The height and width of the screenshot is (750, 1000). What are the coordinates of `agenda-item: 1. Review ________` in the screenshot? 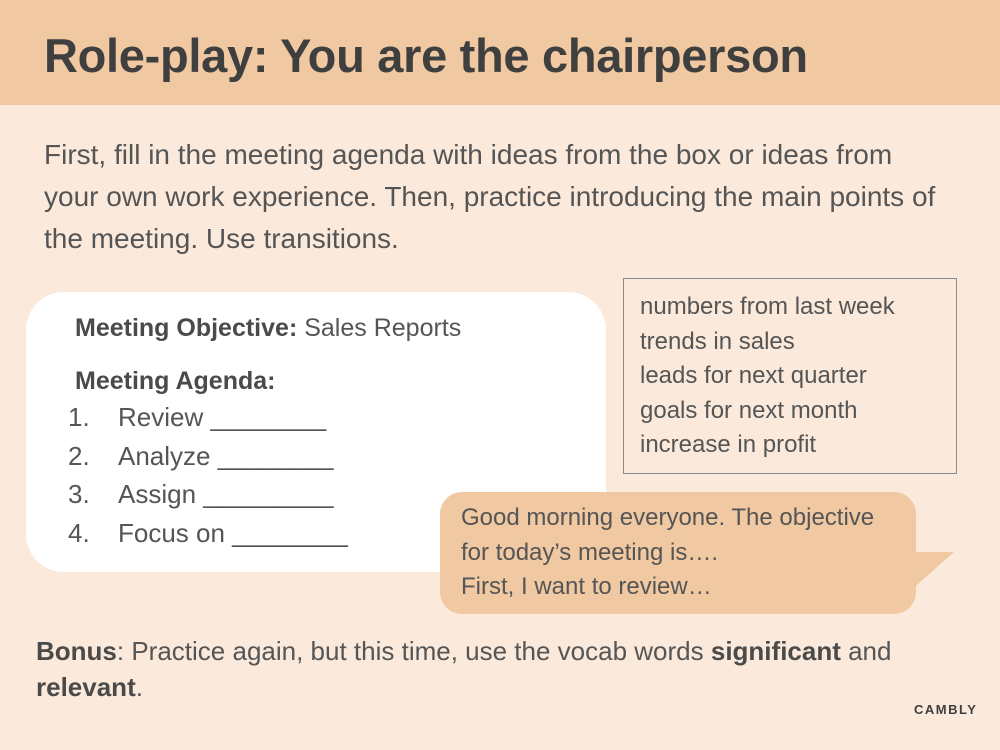 It's located at (208, 417).